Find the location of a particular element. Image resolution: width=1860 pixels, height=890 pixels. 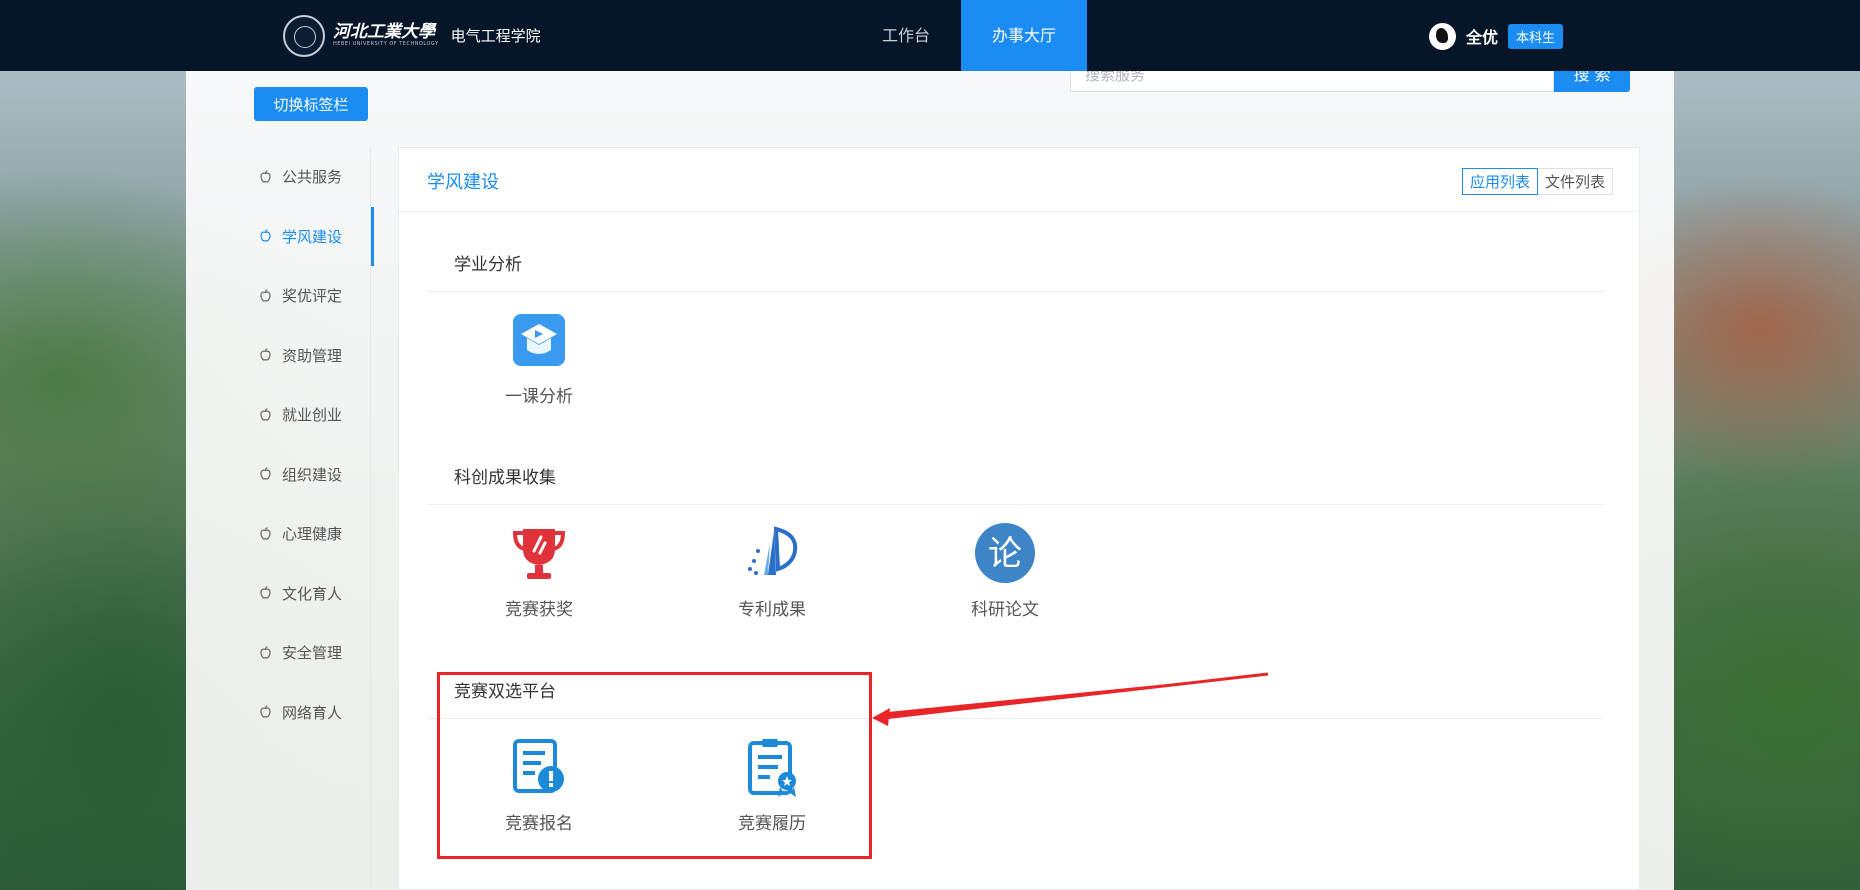

graduation-cap-icon is located at coordinates (539, 340).